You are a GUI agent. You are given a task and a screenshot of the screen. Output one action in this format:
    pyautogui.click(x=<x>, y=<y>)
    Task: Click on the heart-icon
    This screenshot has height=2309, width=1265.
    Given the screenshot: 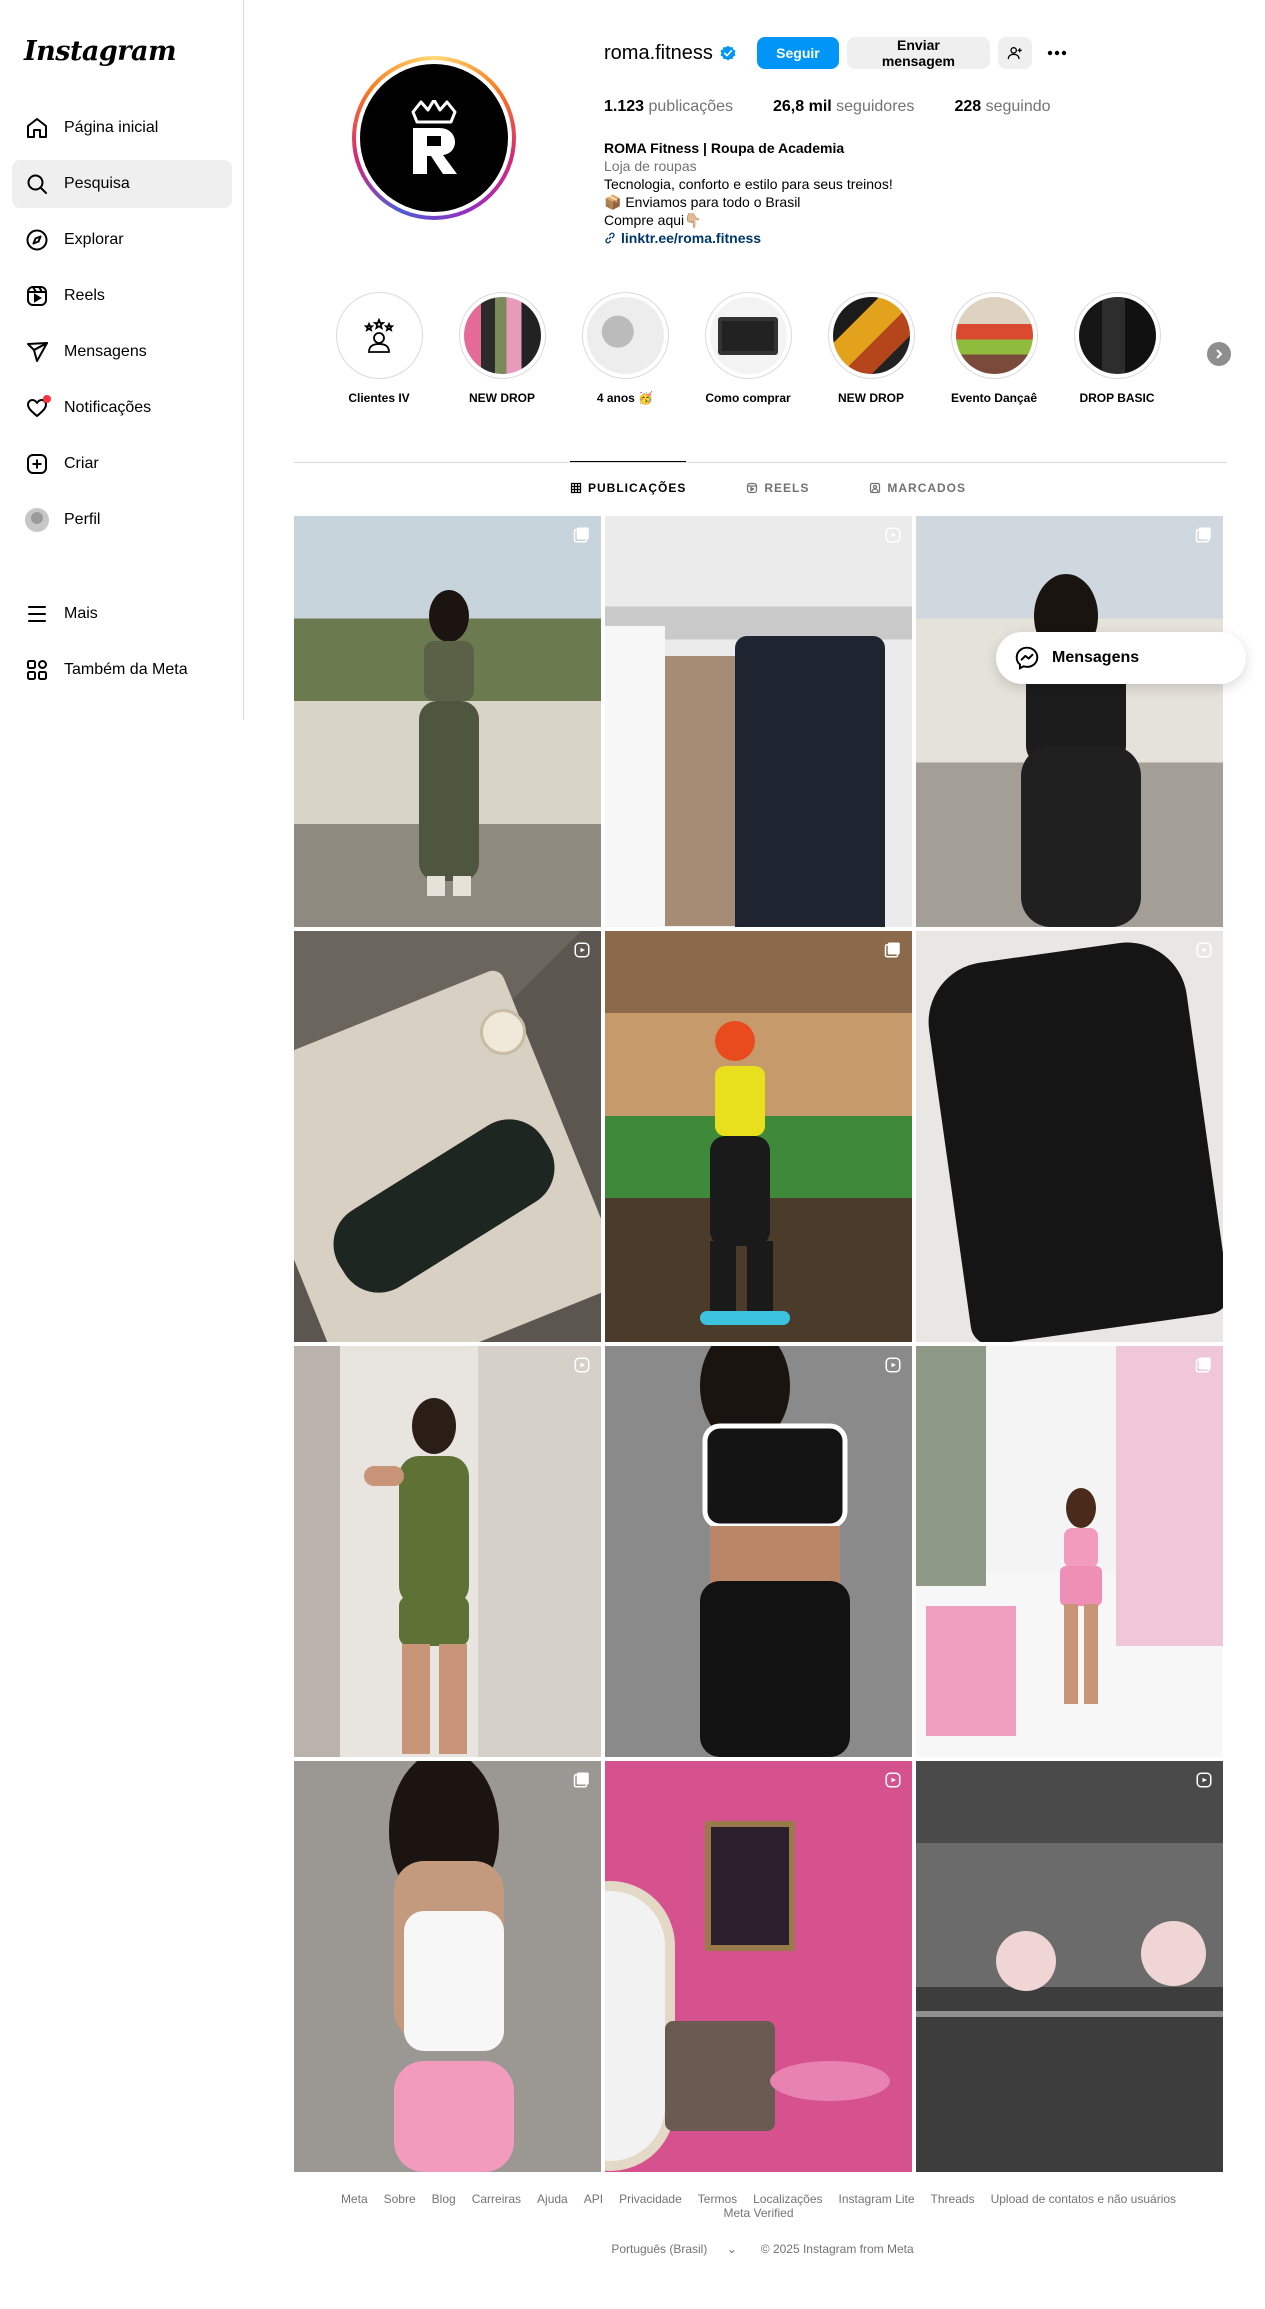 What is the action you would take?
    pyautogui.click(x=37, y=408)
    